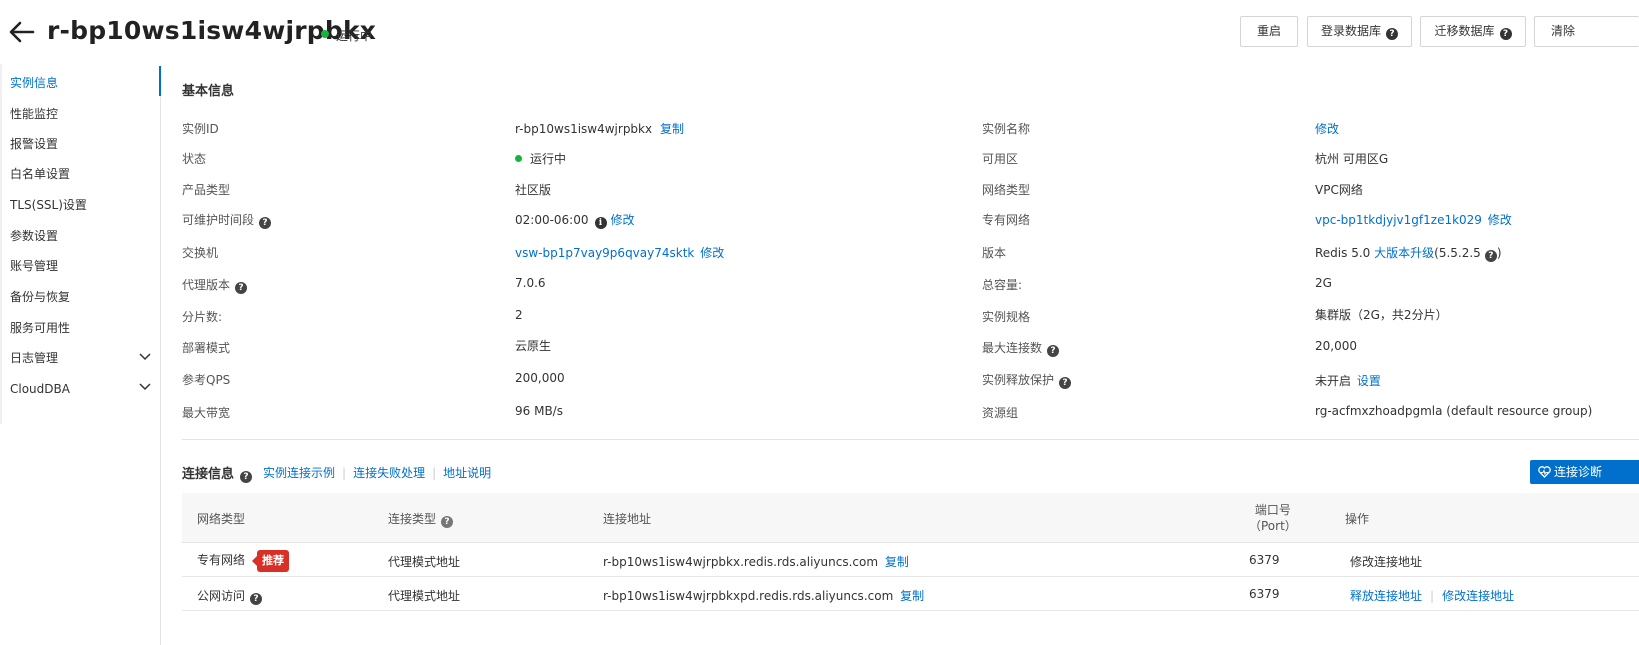  What do you see at coordinates (389, 473) in the screenshot?
I see `connection-failure-link: 连接失败处理` at bounding box center [389, 473].